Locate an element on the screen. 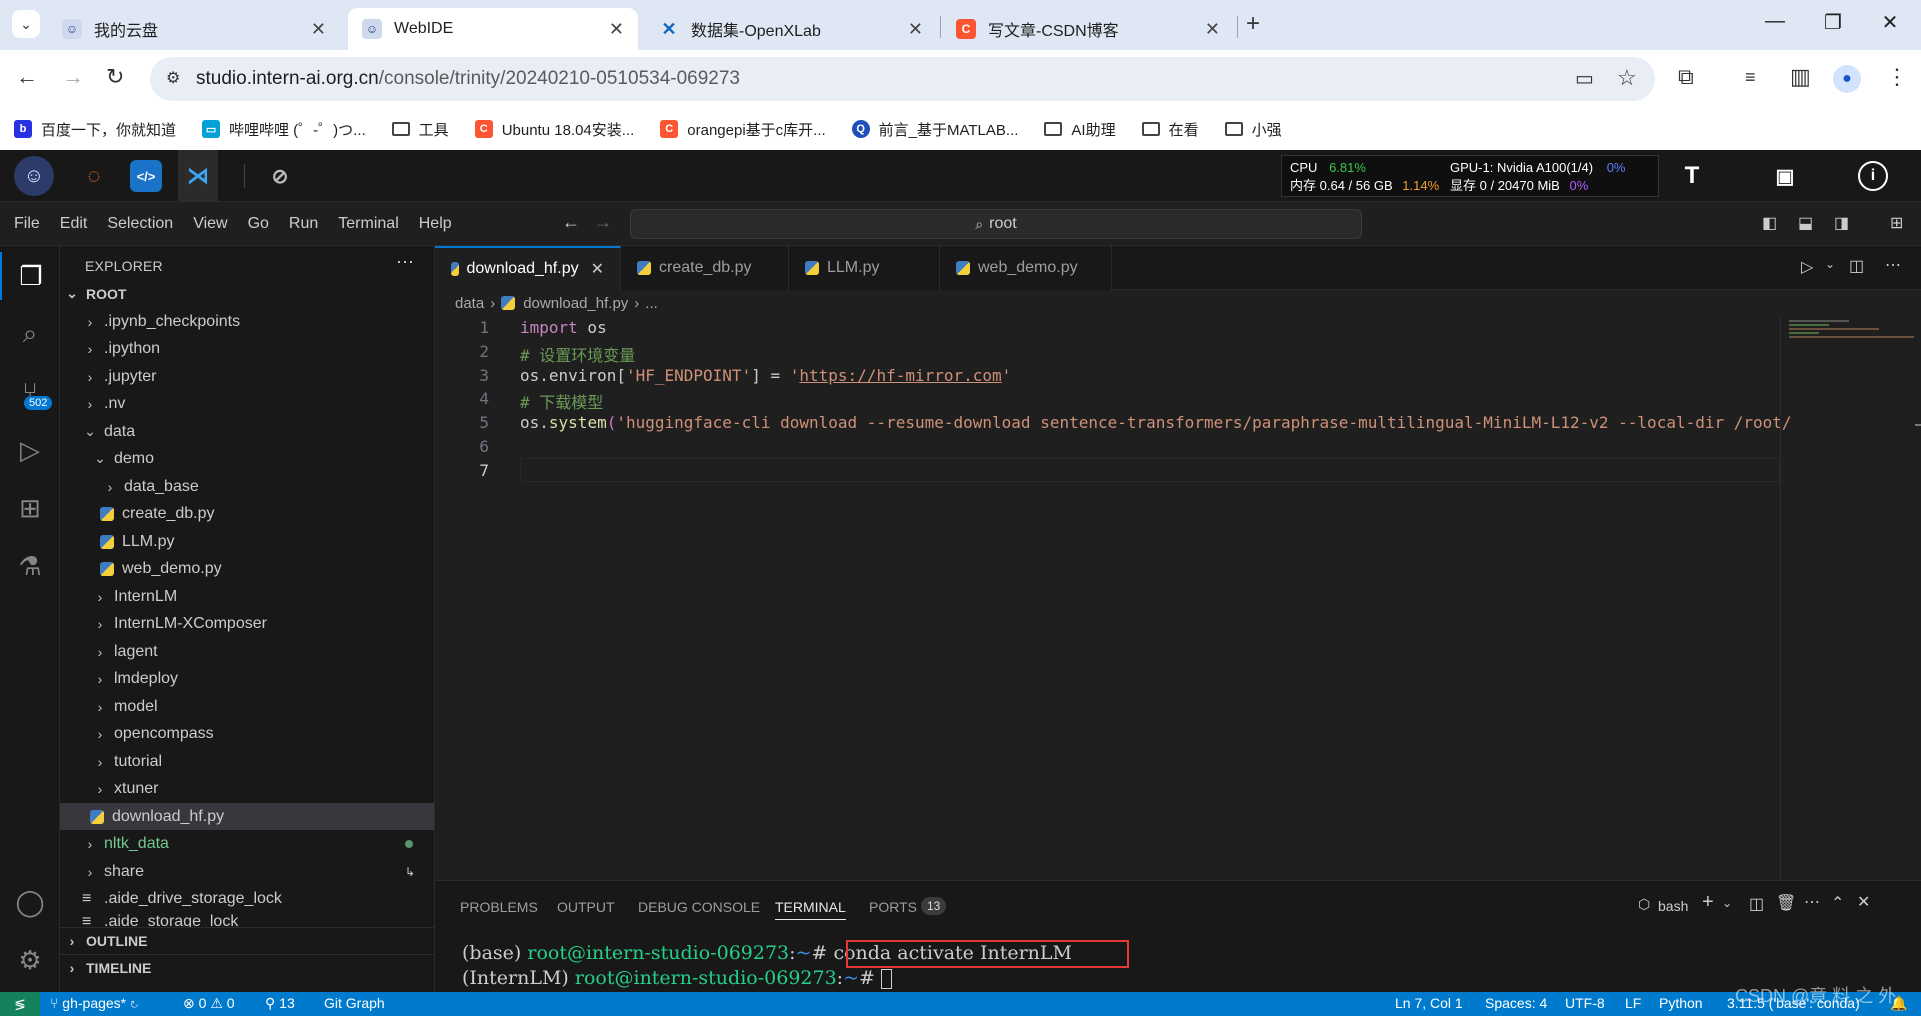 The image size is (1921, 1016). tree-item: LLM.py is located at coordinates (247, 541).